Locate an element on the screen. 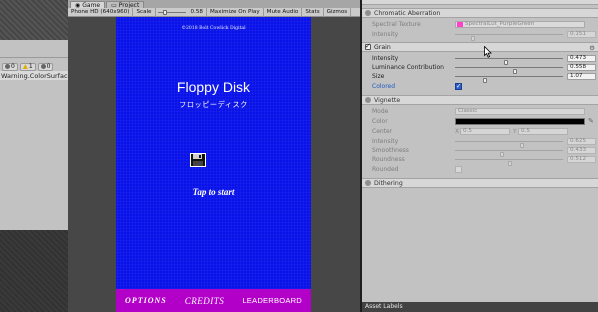  scale-label: Scale is located at coordinates (144, 12).